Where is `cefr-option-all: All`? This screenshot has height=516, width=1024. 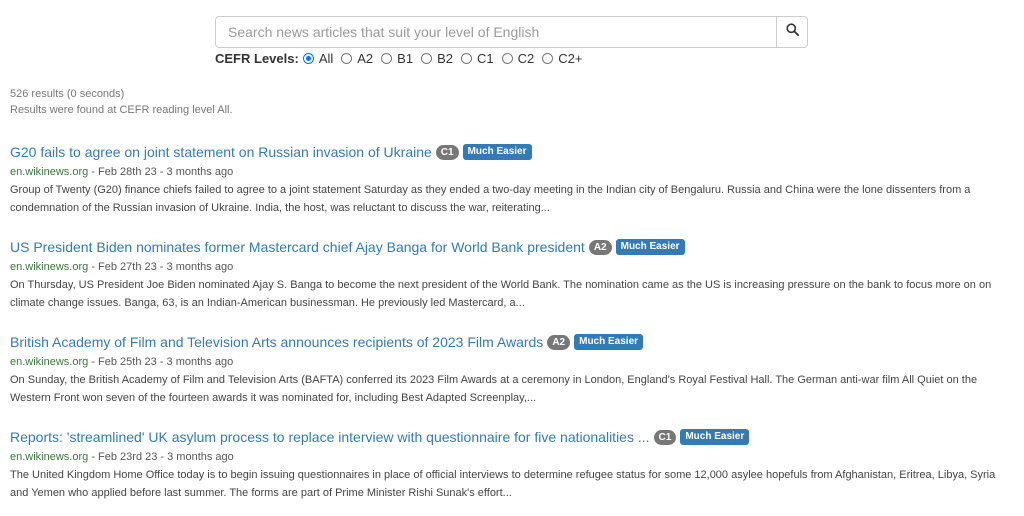
cefr-option-all: All is located at coordinates (318, 58).